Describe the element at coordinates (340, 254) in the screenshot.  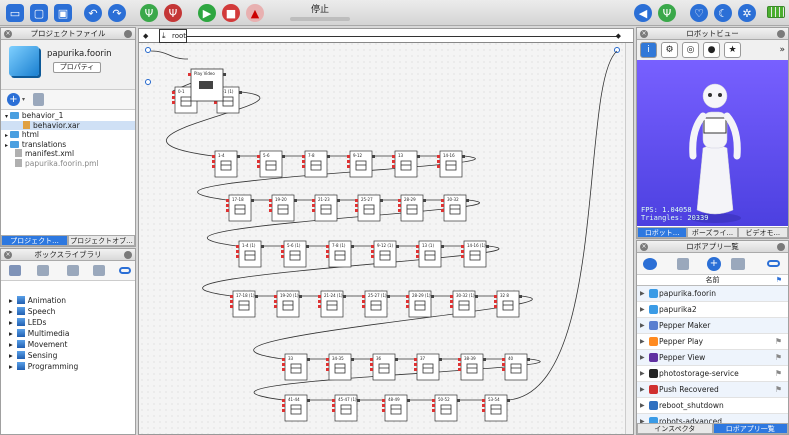
I see `flow-box: 7-8 (1)` at that location.